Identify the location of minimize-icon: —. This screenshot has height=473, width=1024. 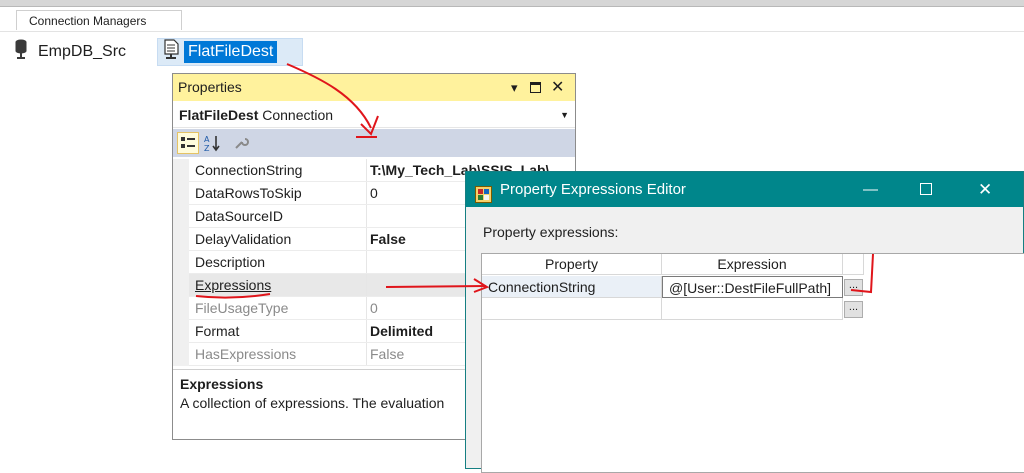
(870, 189).